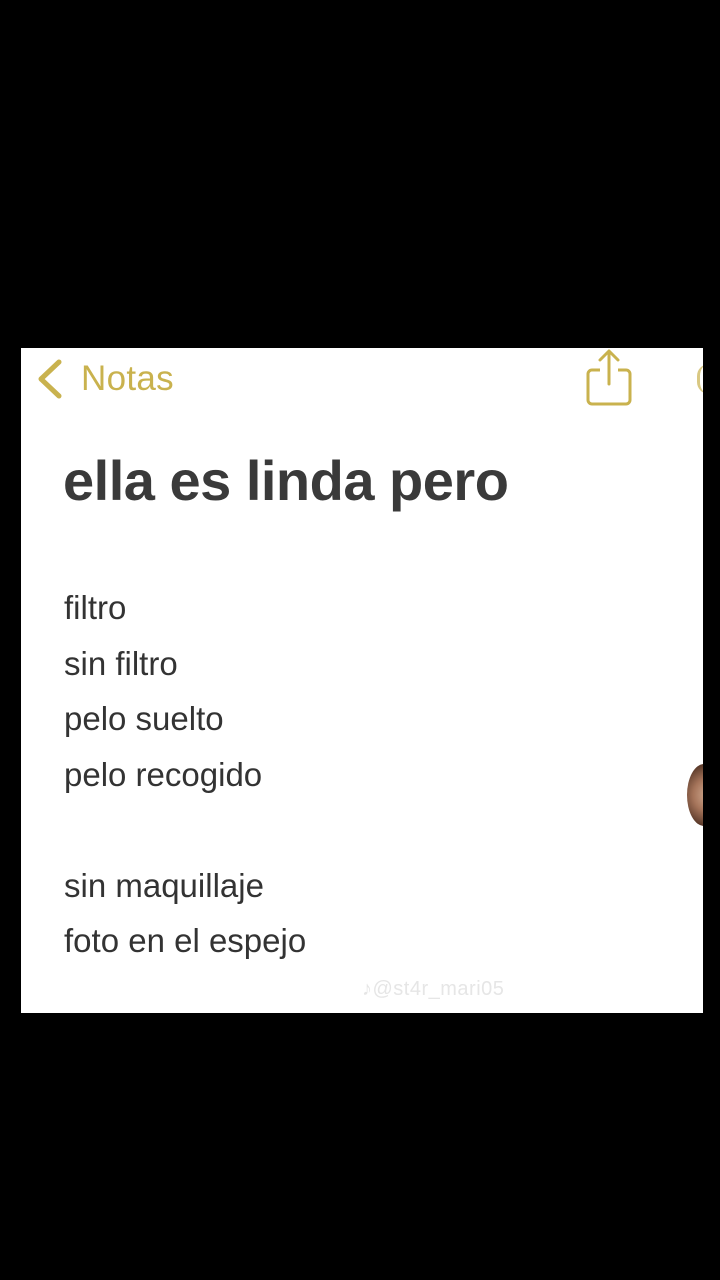 The height and width of the screenshot is (1280, 720). Describe the element at coordinates (164, 885) in the screenshot. I see `note-line: sin maquillaje` at that location.